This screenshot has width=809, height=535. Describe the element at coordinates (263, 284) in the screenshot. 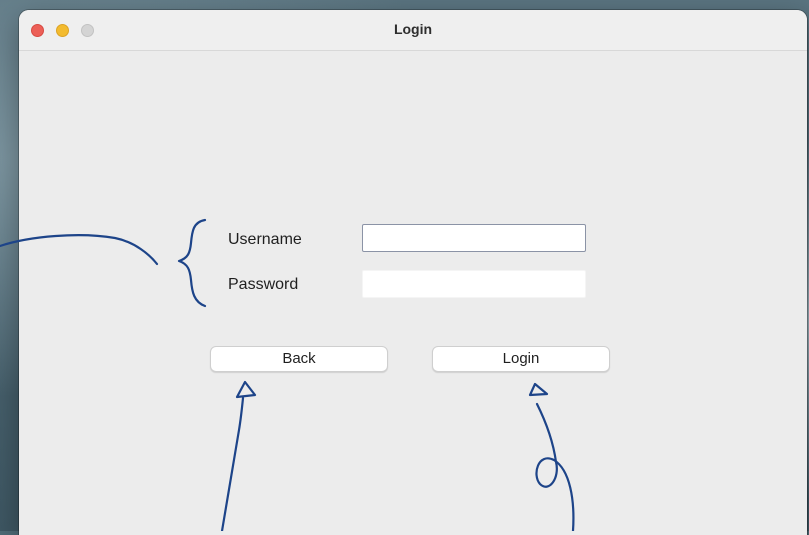

I see `password-label: Password` at that location.